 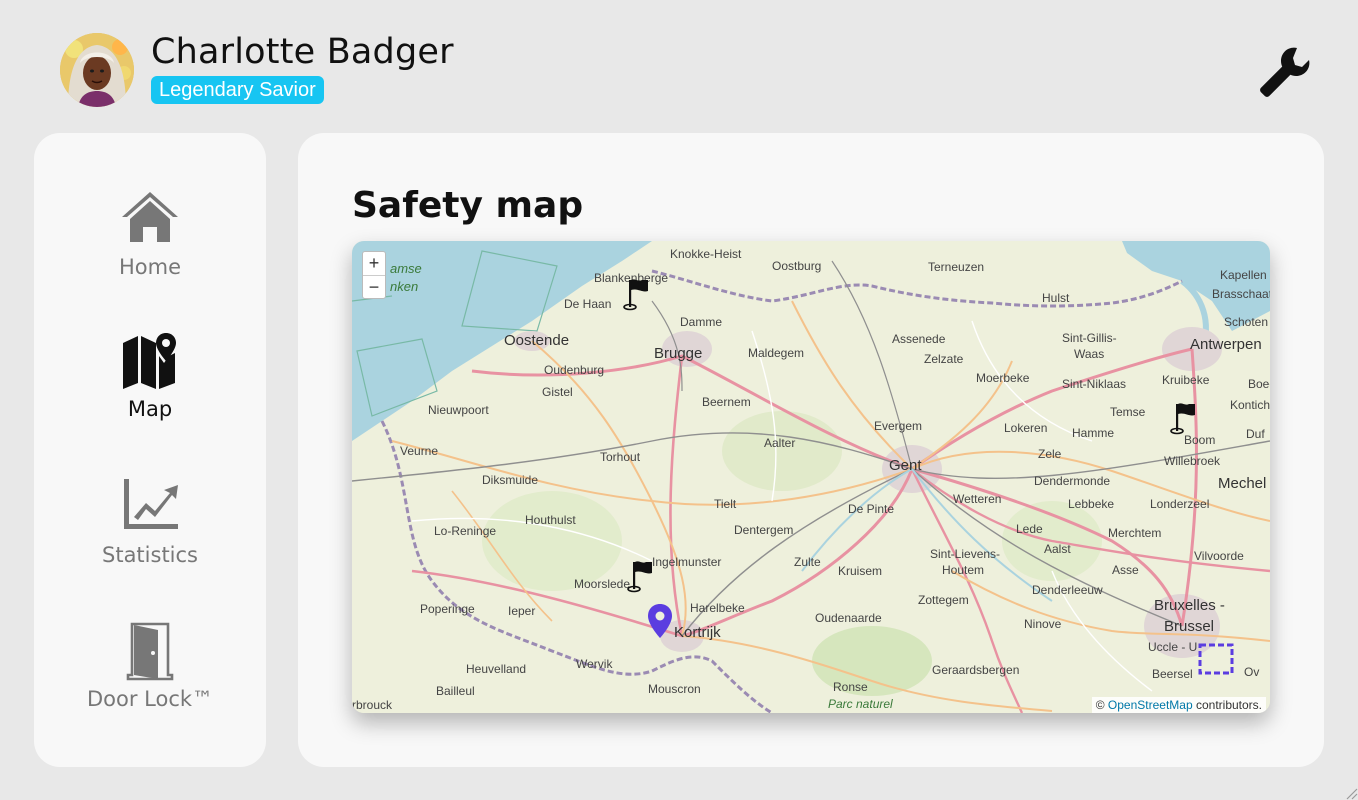 What do you see at coordinates (1125, 570) in the screenshot?
I see `map-town-label: Asse` at bounding box center [1125, 570].